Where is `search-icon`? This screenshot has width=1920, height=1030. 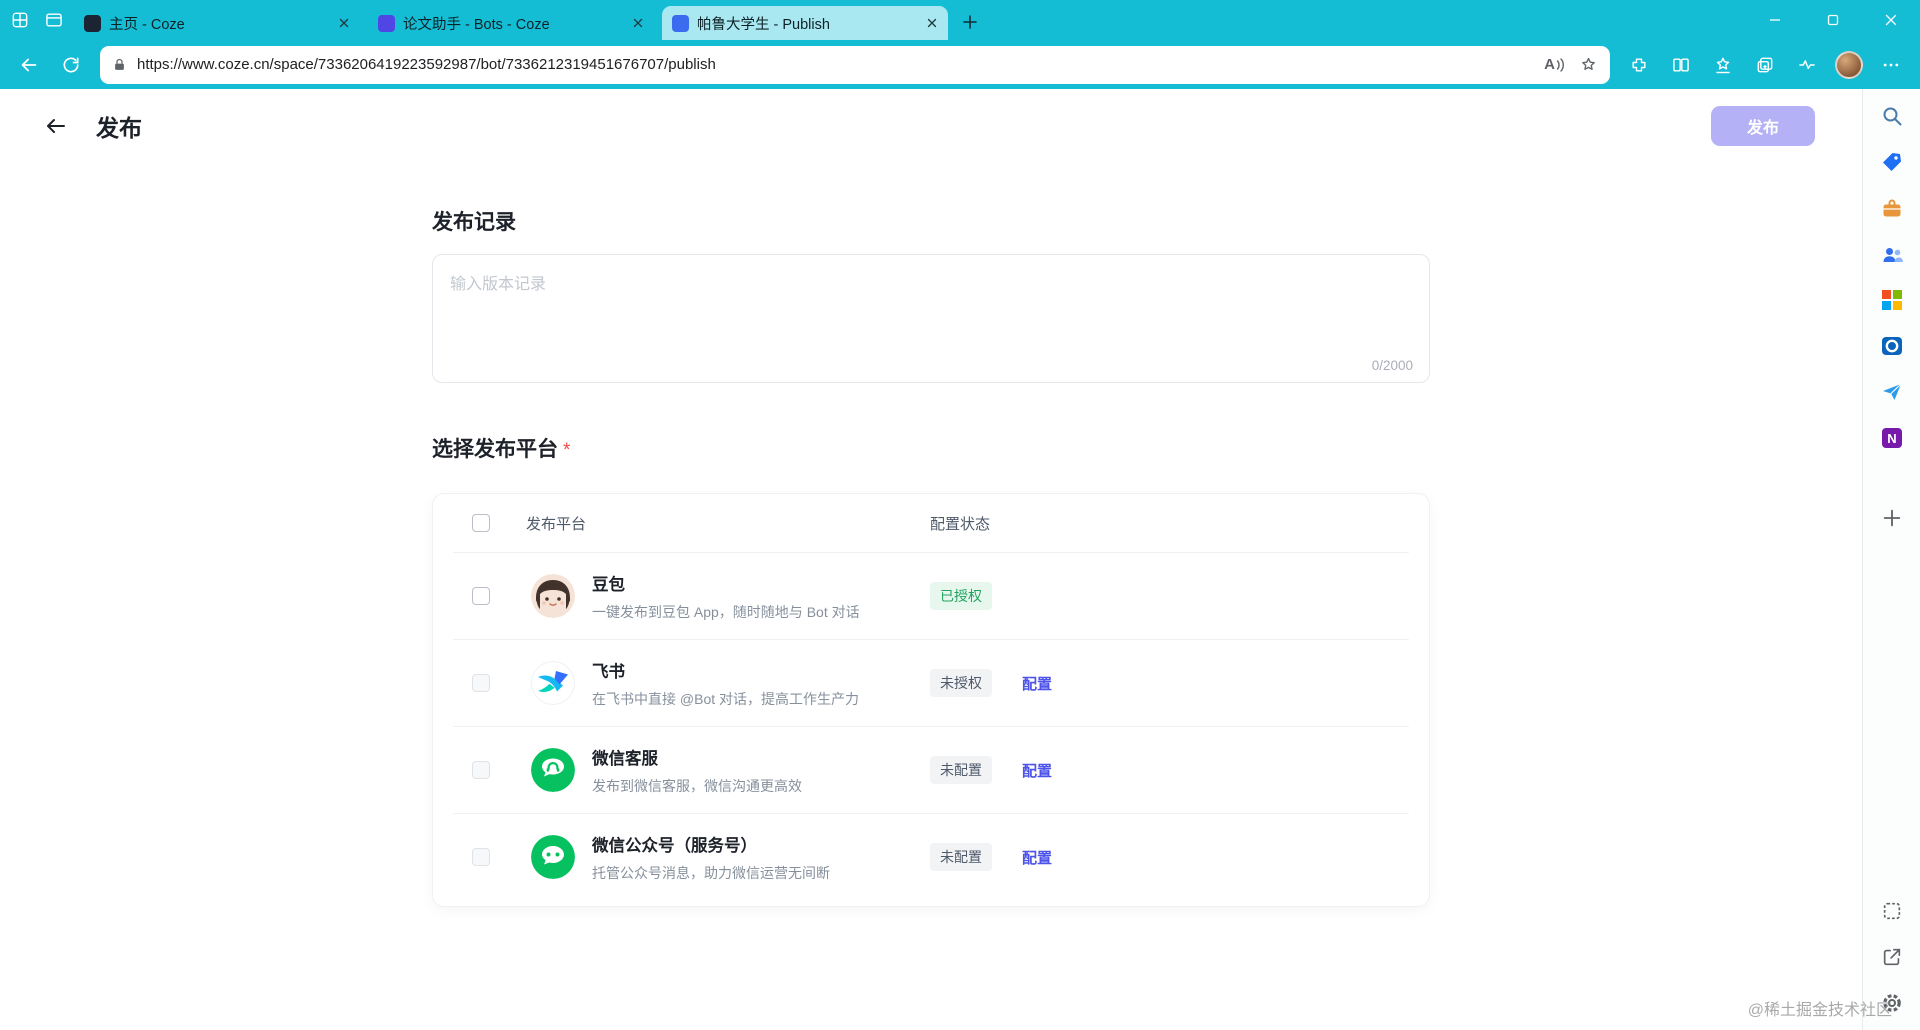 search-icon is located at coordinates (1892, 116).